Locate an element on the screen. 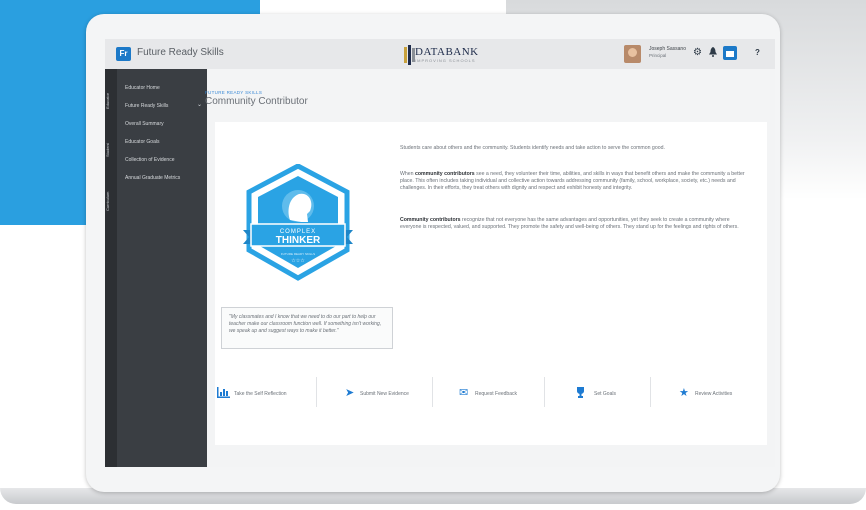 The width and height of the screenshot is (866, 510). review-activities-button: ★ Review Activities is located at coordinates (716, 394).